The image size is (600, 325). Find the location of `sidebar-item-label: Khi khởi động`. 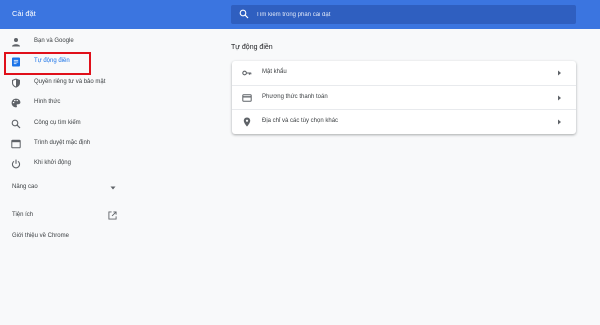

sidebar-item-label: Khi khởi động is located at coordinates (52, 163).